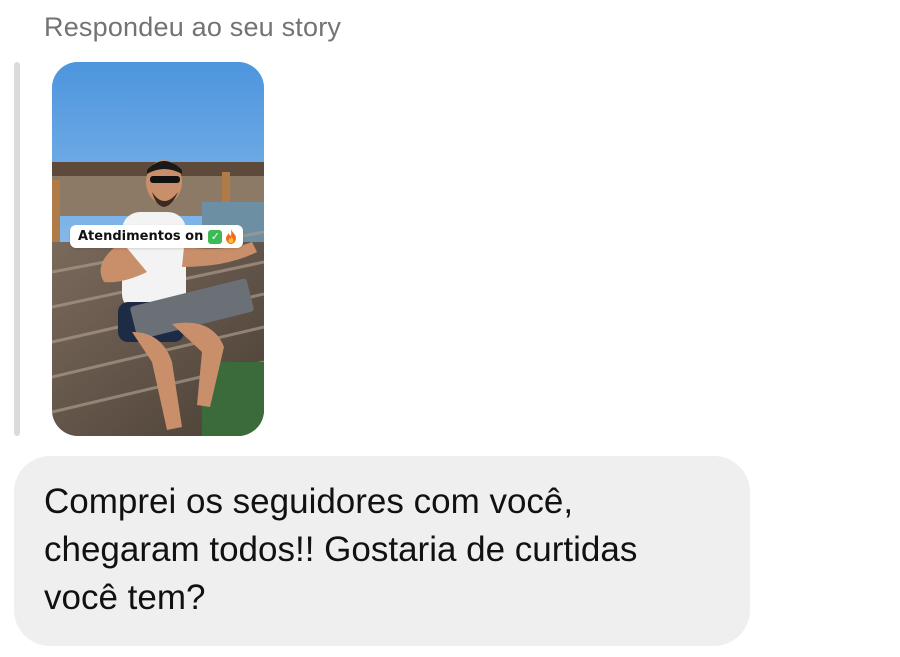 The width and height of the screenshot is (900, 657). I want to click on story-thumbnail, so click(158, 249).